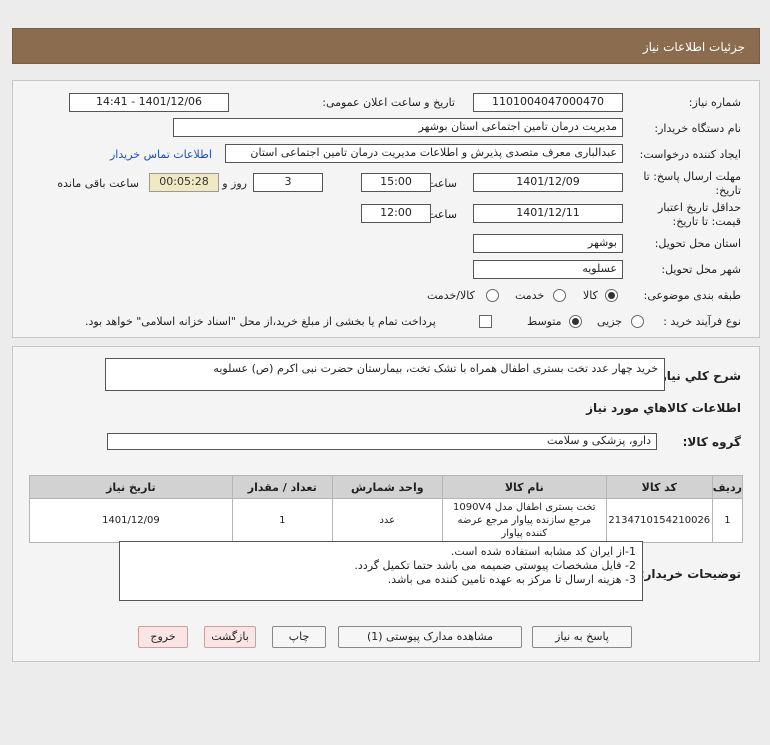 This screenshot has height=745, width=770. Describe the element at coordinates (699, 214) in the screenshot. I see `validity-label: حداقل تاریخ اعتبار قیمت: تا تاریخ:` at that location.